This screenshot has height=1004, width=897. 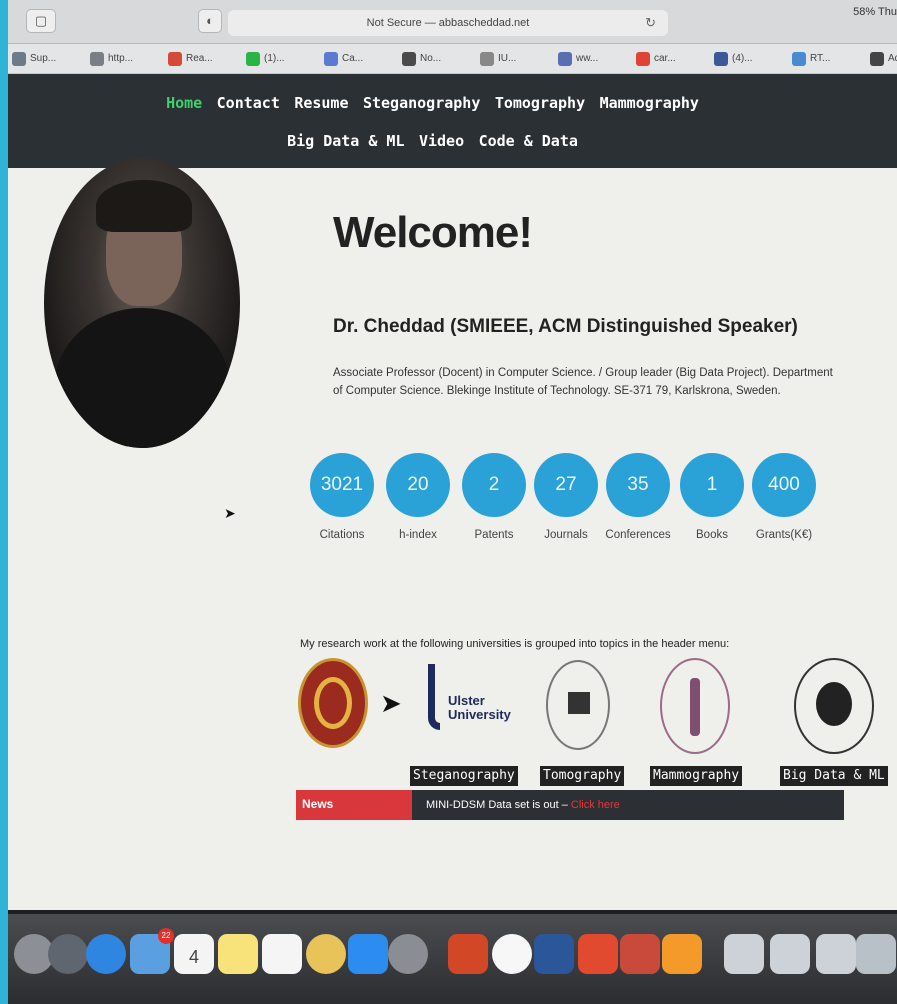 I want to click on nav-home: Home, so click(x=184, y=103).